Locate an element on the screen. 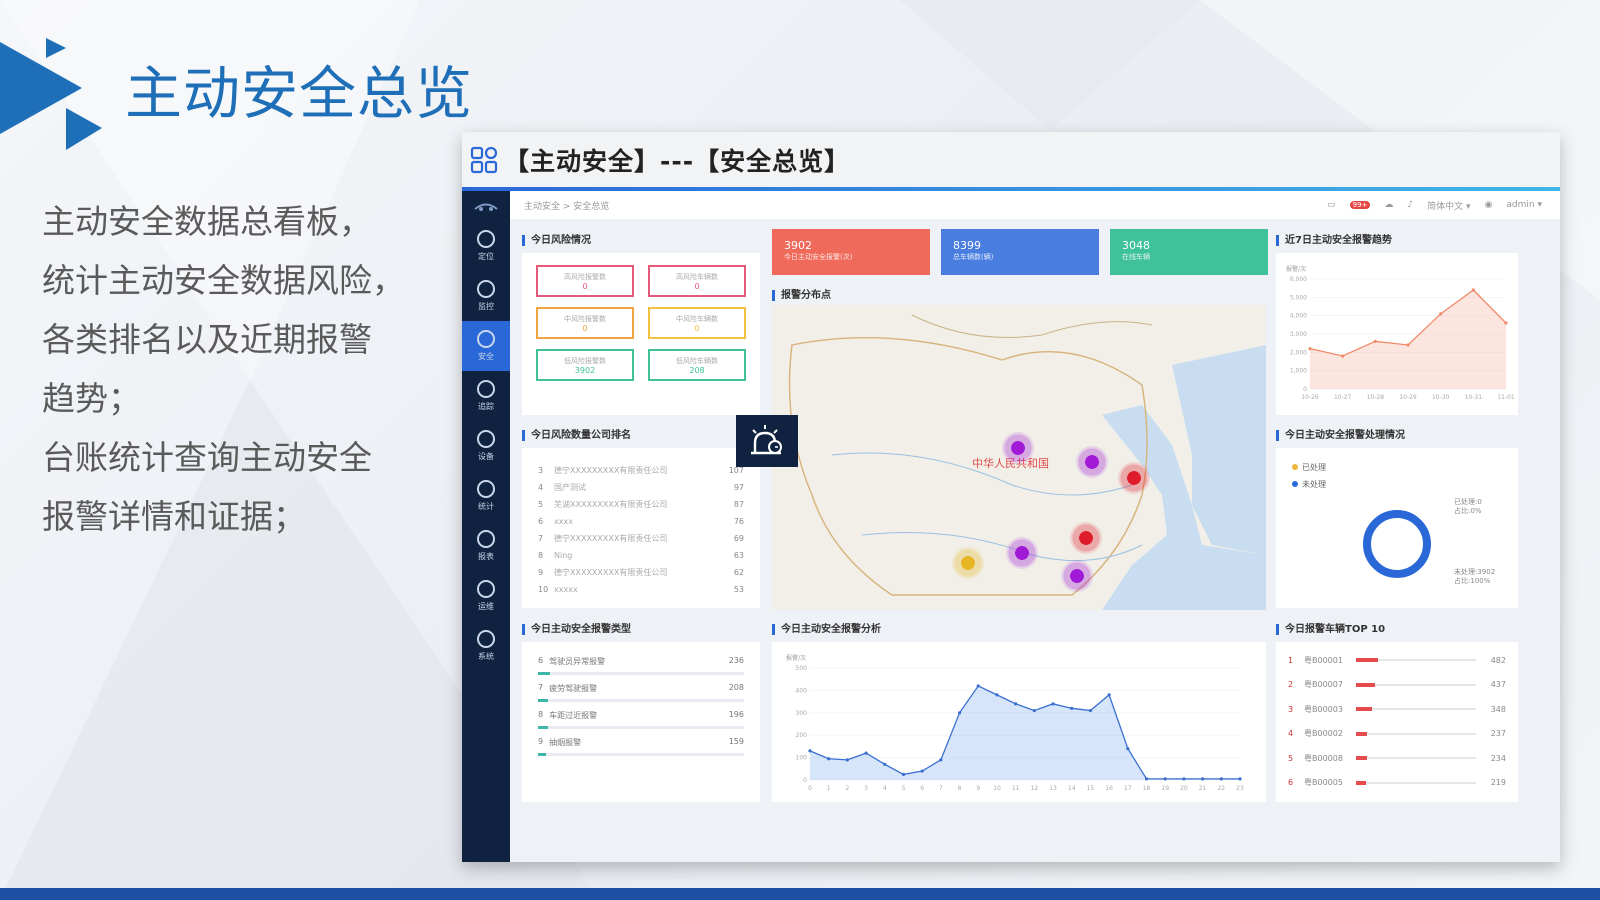 The image size is (1600, 900). rank-number: 7 is located at coordinates (541, 538).